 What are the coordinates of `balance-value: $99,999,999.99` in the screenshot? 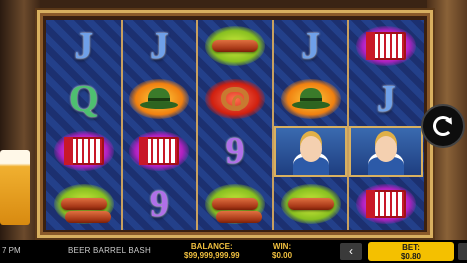 It's located at (212, 255).